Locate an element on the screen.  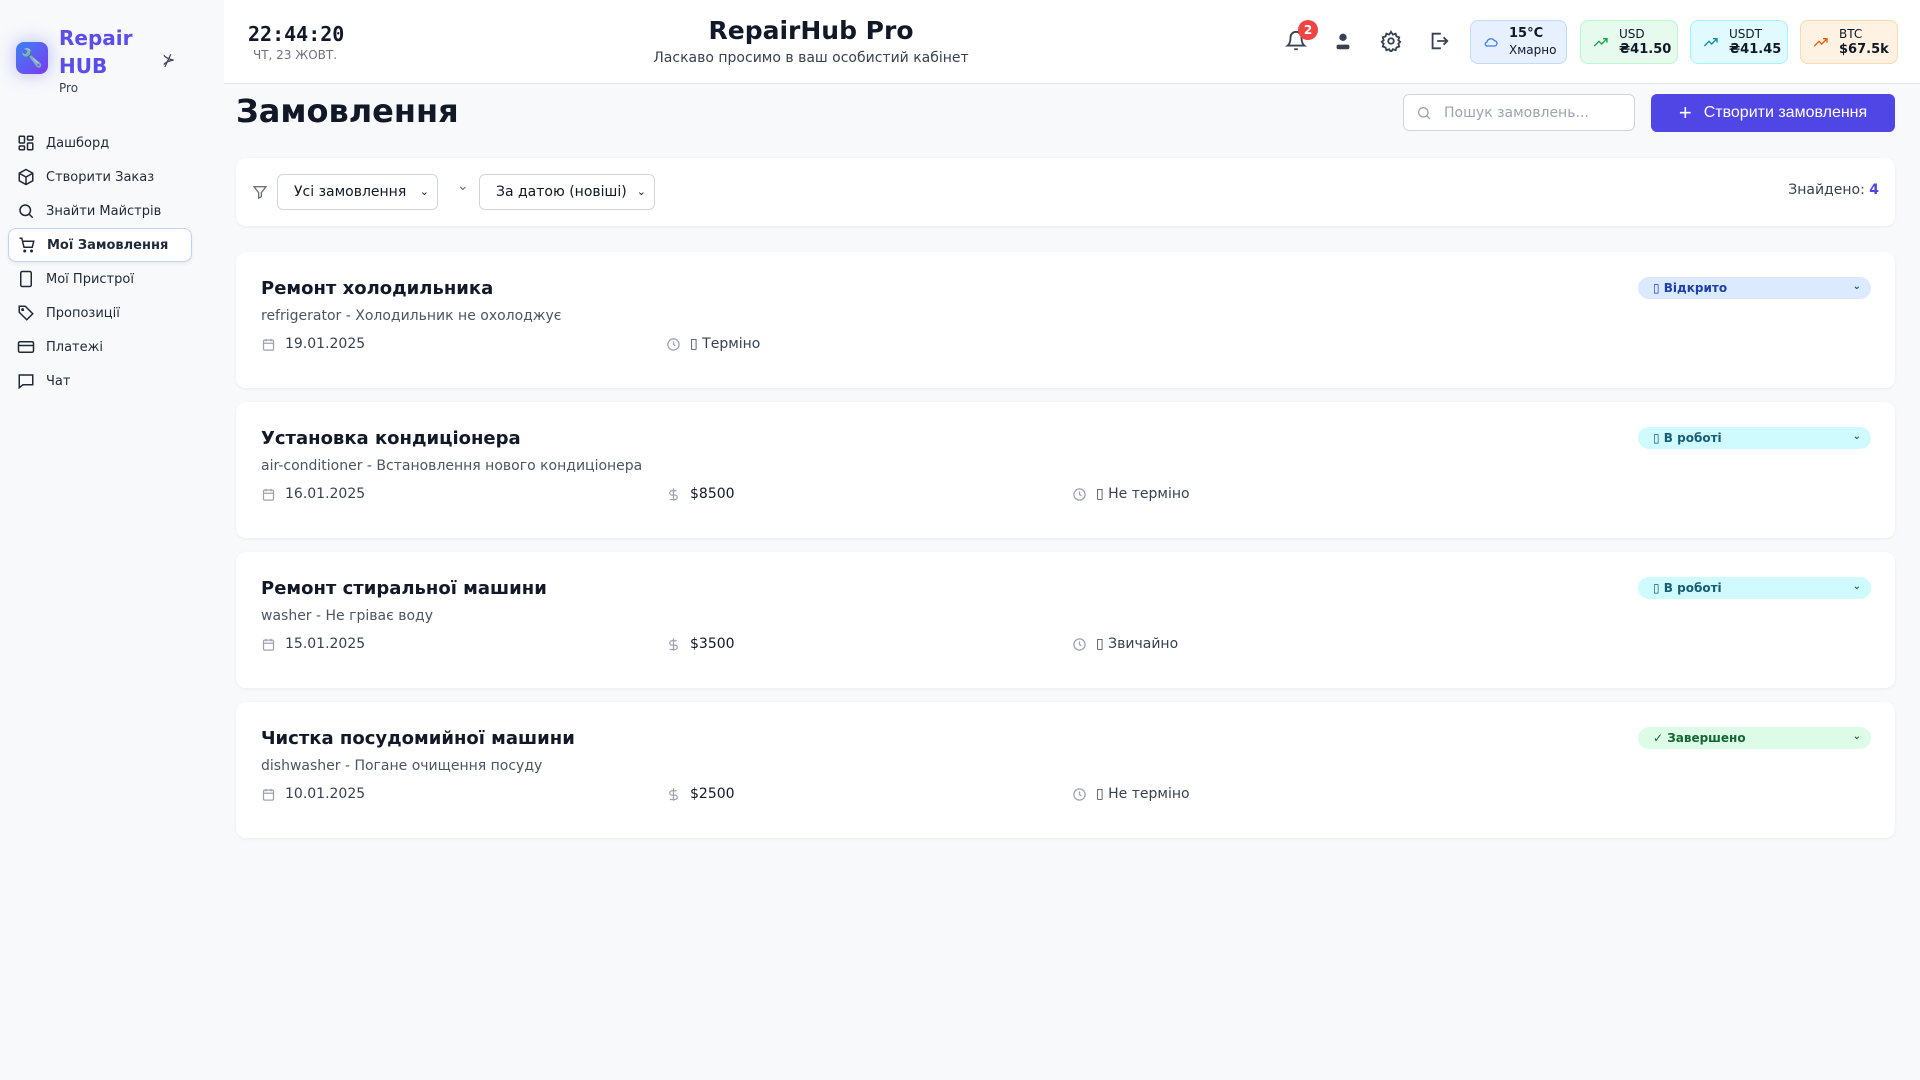
order-price-value: $8500 is located at coordinates (712, 494).